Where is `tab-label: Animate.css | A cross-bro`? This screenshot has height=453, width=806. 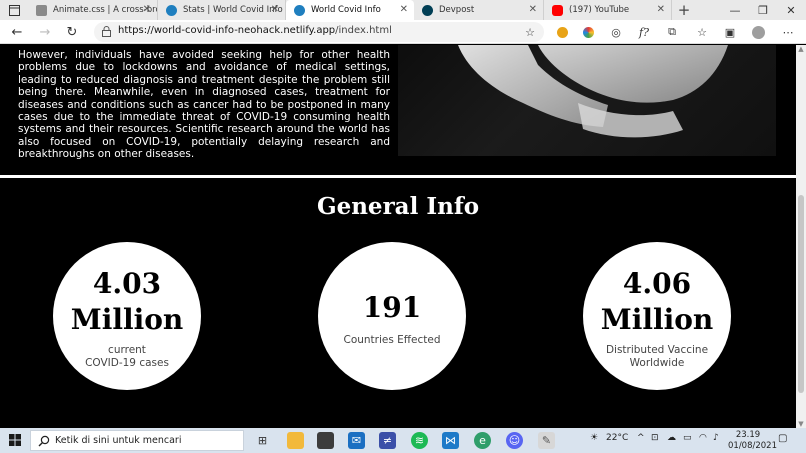 tab-label: Animate.css | A cross-bro is located at coordinates (105, 10).